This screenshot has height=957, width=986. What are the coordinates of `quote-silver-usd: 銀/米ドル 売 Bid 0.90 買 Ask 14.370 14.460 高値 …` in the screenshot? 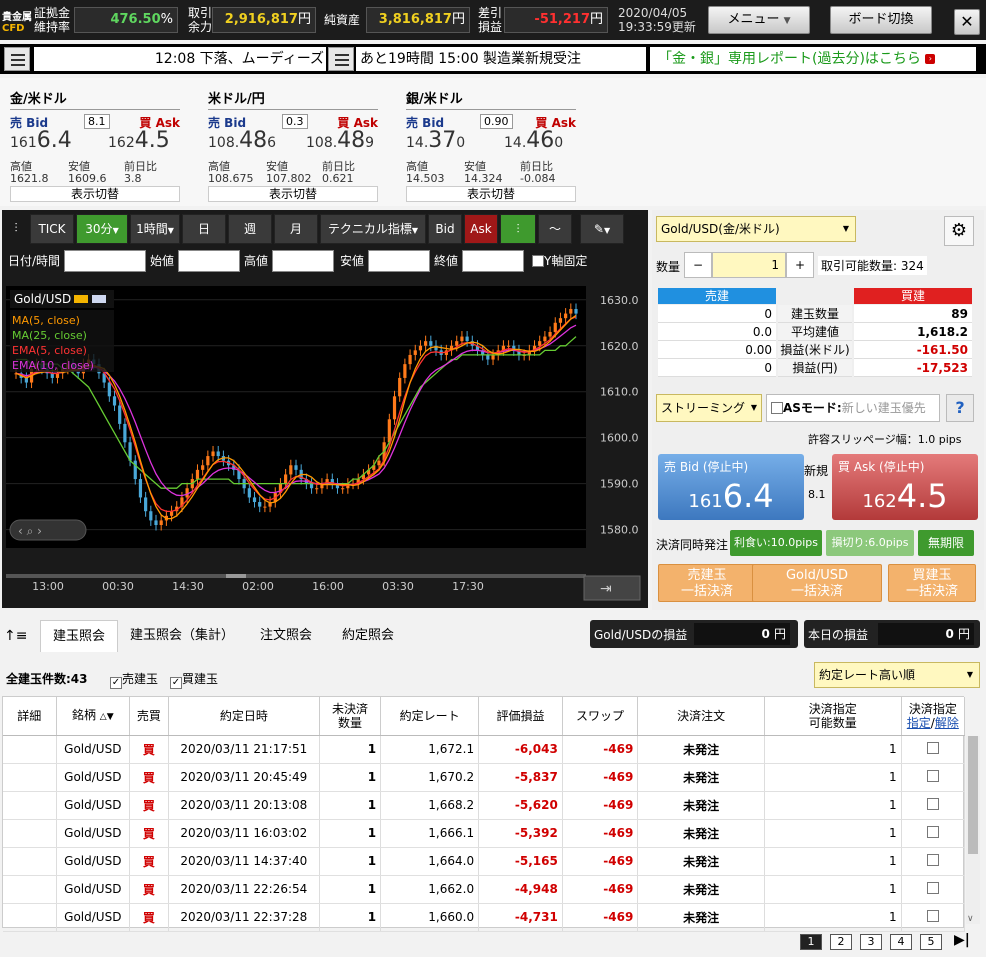 It's located at (491, 145).